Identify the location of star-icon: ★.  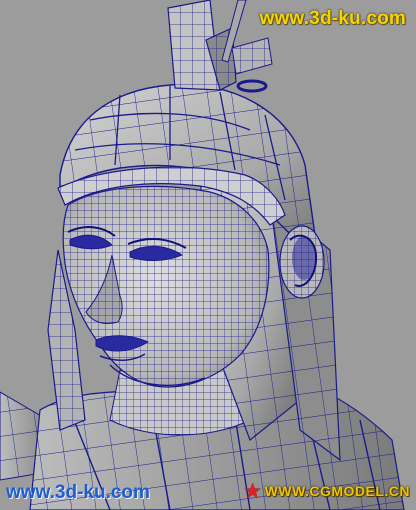
(252, 491).